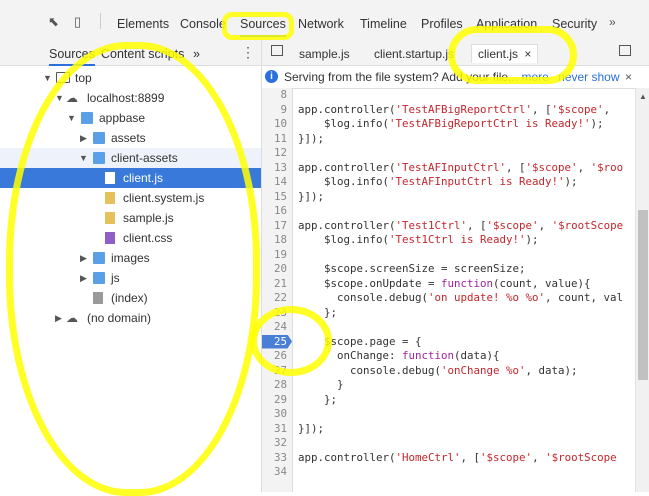  Describe the element at coordinates (277, 95) in the screenshot. I see `line-number: 8` at that location.